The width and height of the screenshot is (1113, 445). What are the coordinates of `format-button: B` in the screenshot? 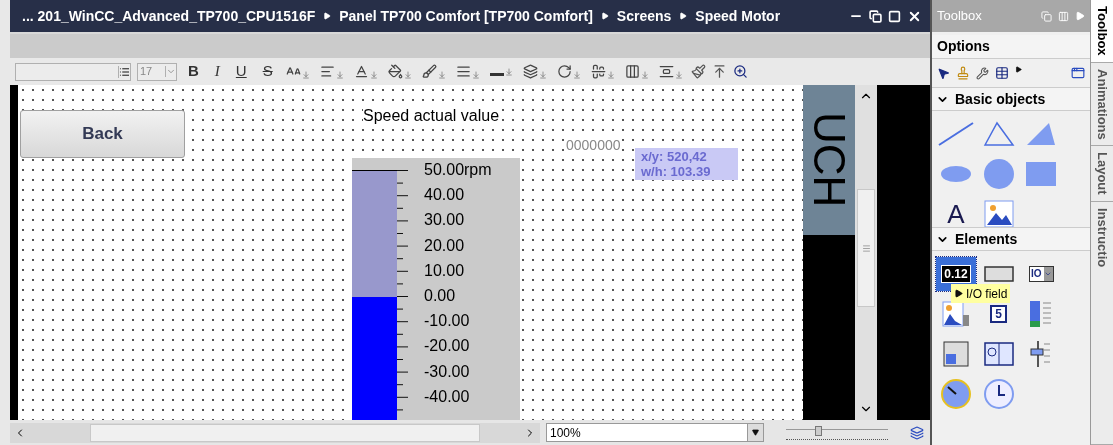 It's located at (193, 71).